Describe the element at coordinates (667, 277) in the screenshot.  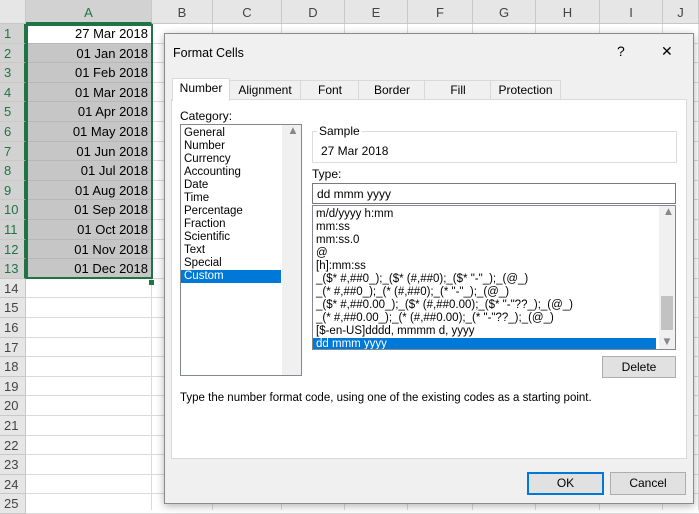
I see `type-scrollbar: ▲ ▼` at that location.